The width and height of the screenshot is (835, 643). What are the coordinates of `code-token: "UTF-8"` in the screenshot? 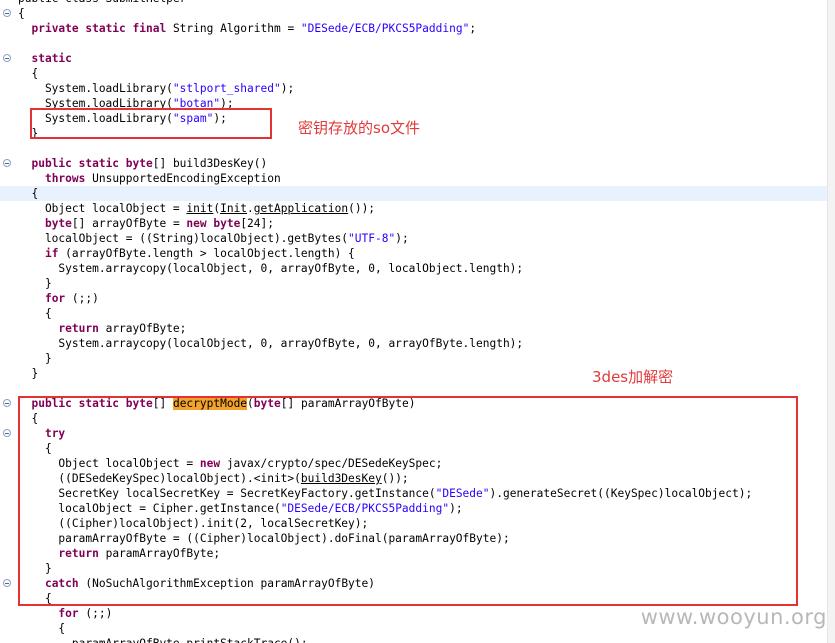 It's located at (372, 238).